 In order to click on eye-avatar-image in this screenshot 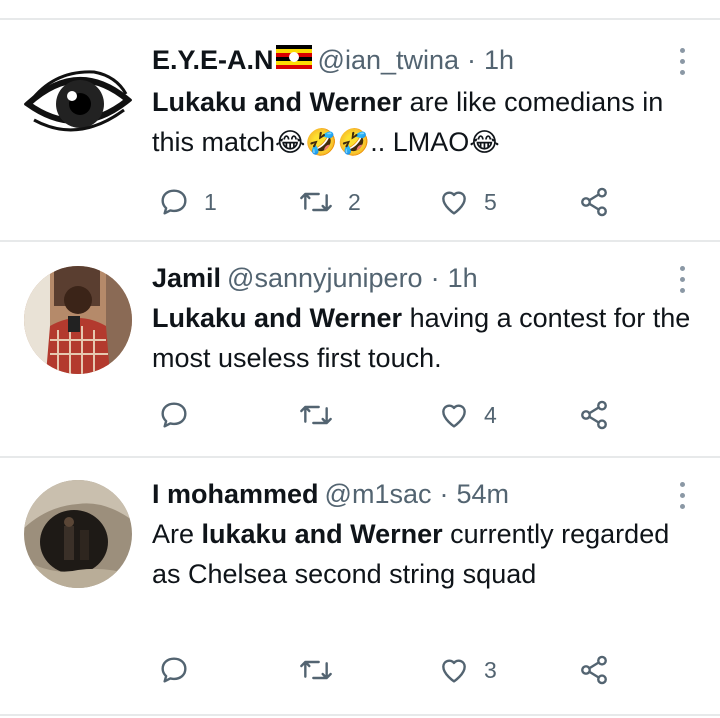, I will do `click(78, 102)`.